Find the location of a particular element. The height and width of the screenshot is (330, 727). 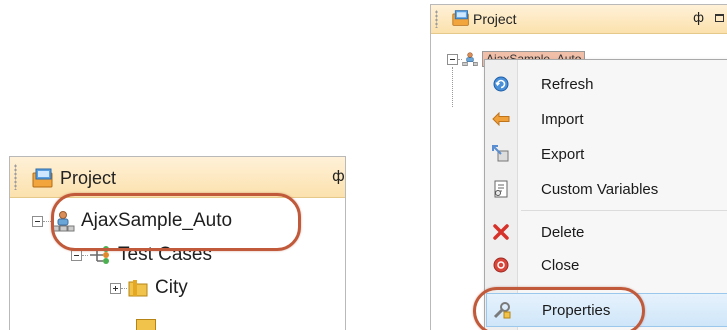

menu-item-close: Close is located at coordinates (606, 265).